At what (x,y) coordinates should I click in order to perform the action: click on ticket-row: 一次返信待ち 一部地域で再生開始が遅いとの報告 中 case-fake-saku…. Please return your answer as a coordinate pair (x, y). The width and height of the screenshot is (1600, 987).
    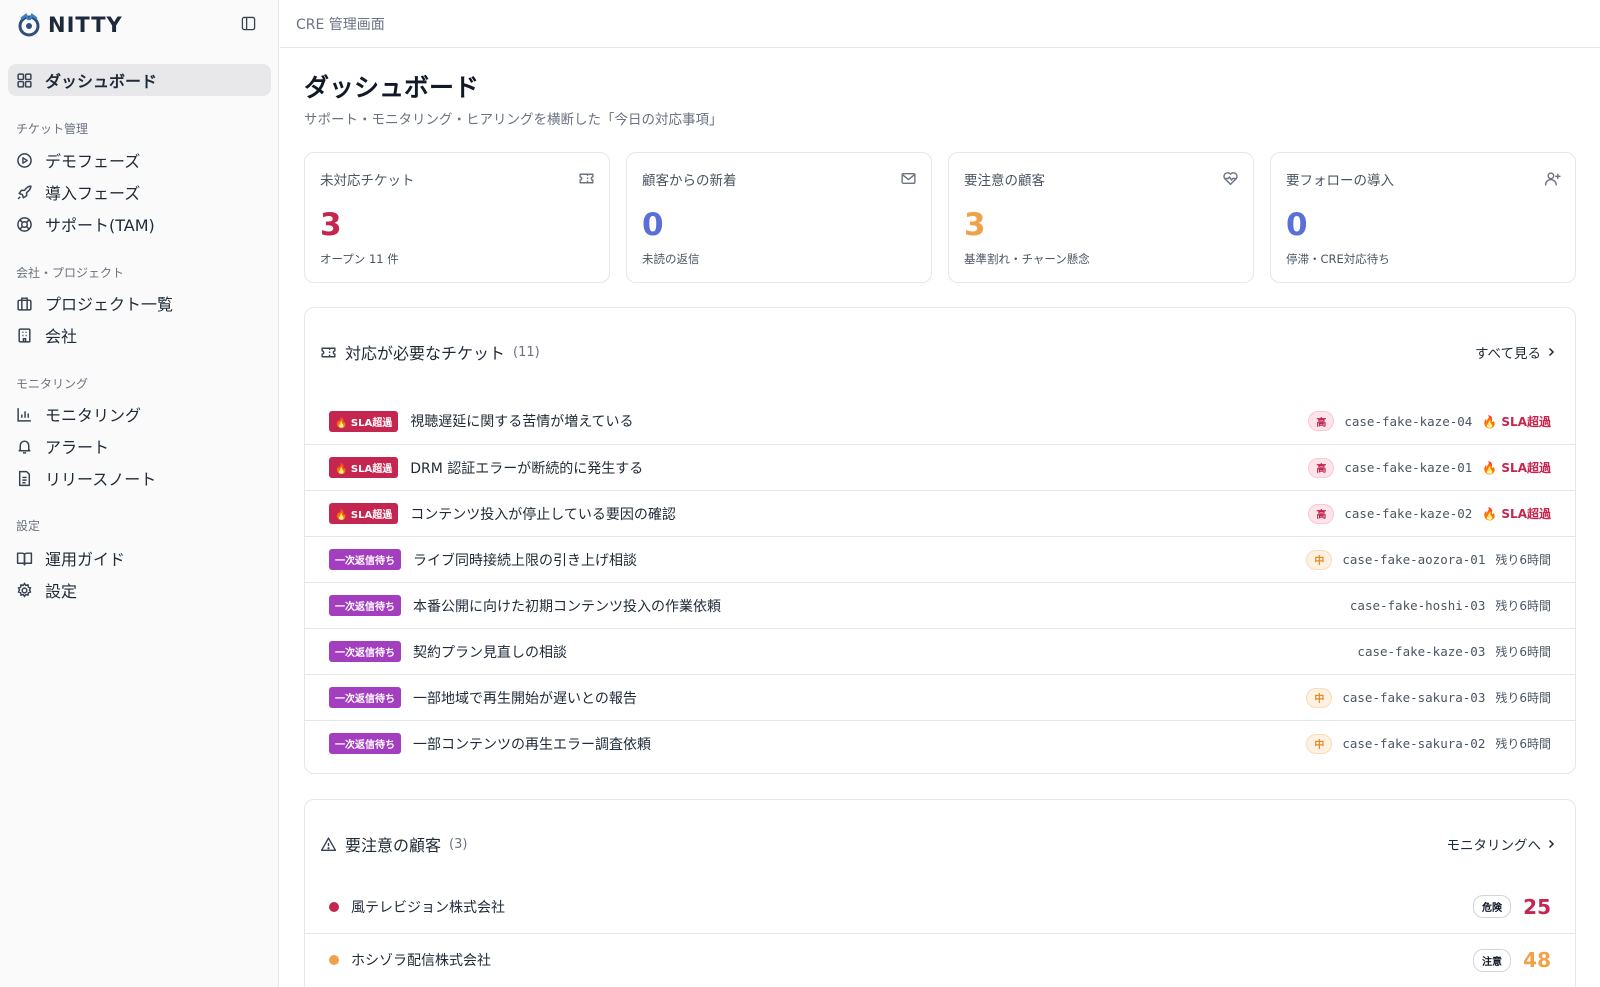
    Looking at the image, I should click on (940, 697).